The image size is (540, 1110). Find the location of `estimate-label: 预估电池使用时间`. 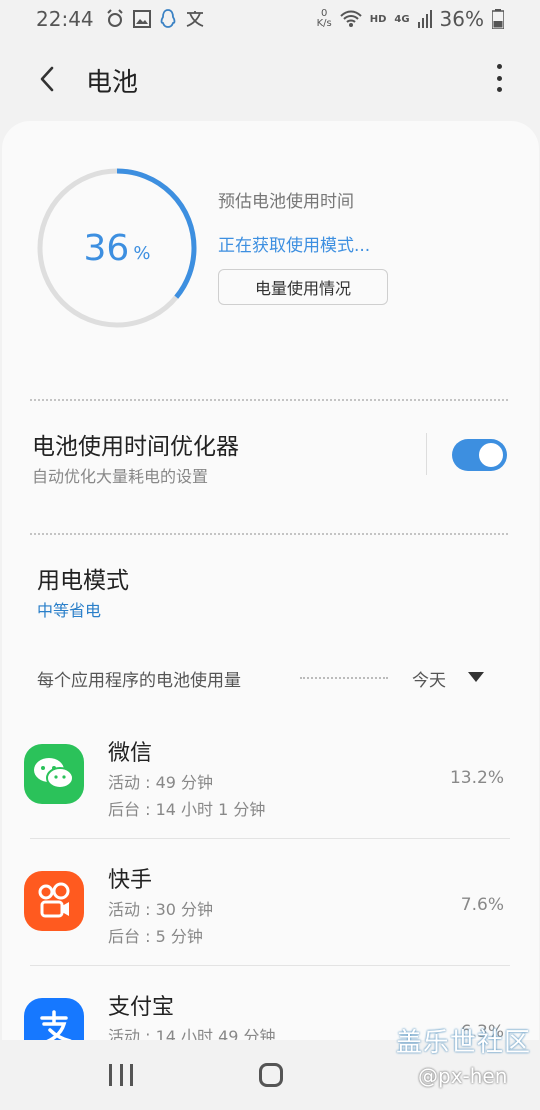

estimate-label: 预估电池使用时间 is located at coordinates (286, 202).